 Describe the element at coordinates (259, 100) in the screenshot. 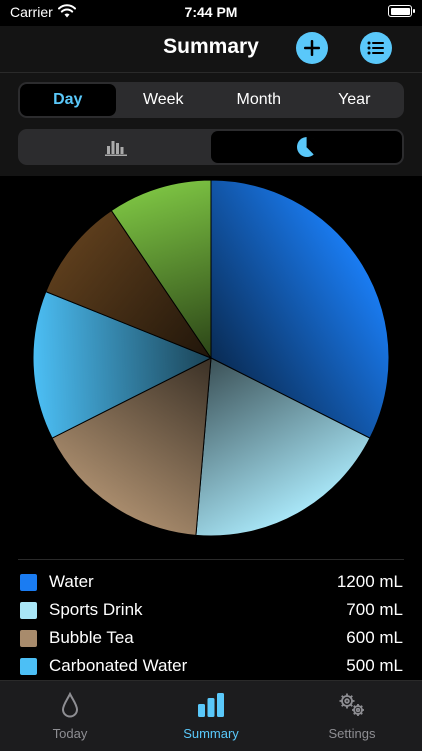

I see `period-tab-month: Month` at that location.